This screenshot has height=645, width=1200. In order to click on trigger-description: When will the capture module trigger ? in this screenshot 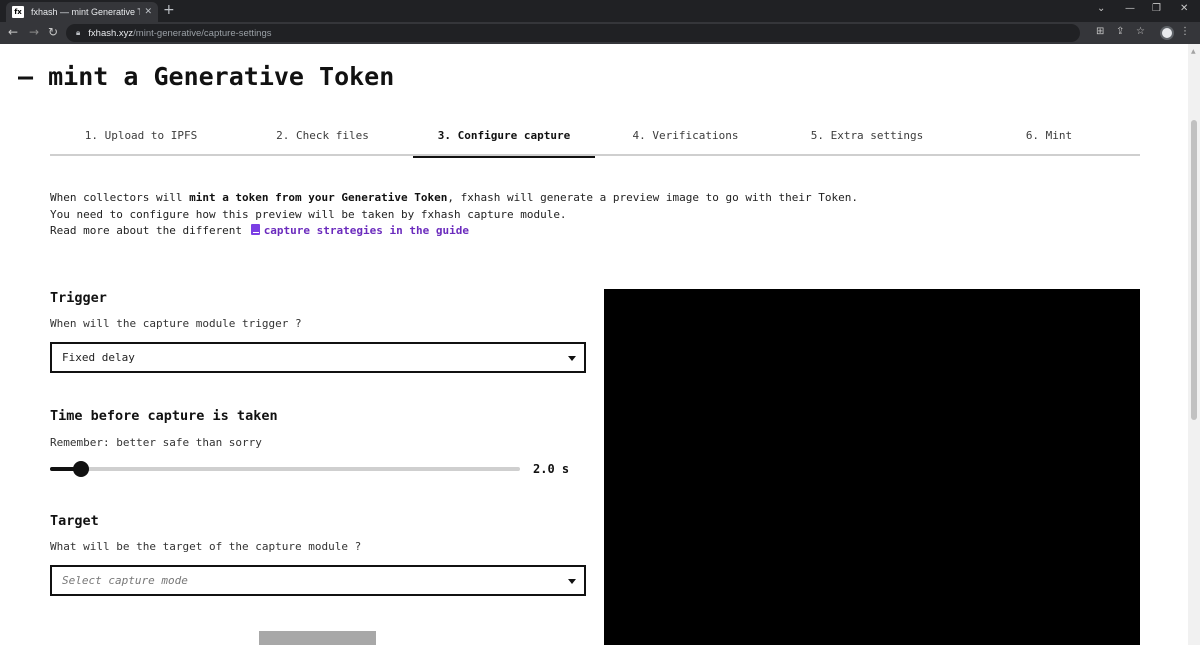, I will do `click(176, 323)`.